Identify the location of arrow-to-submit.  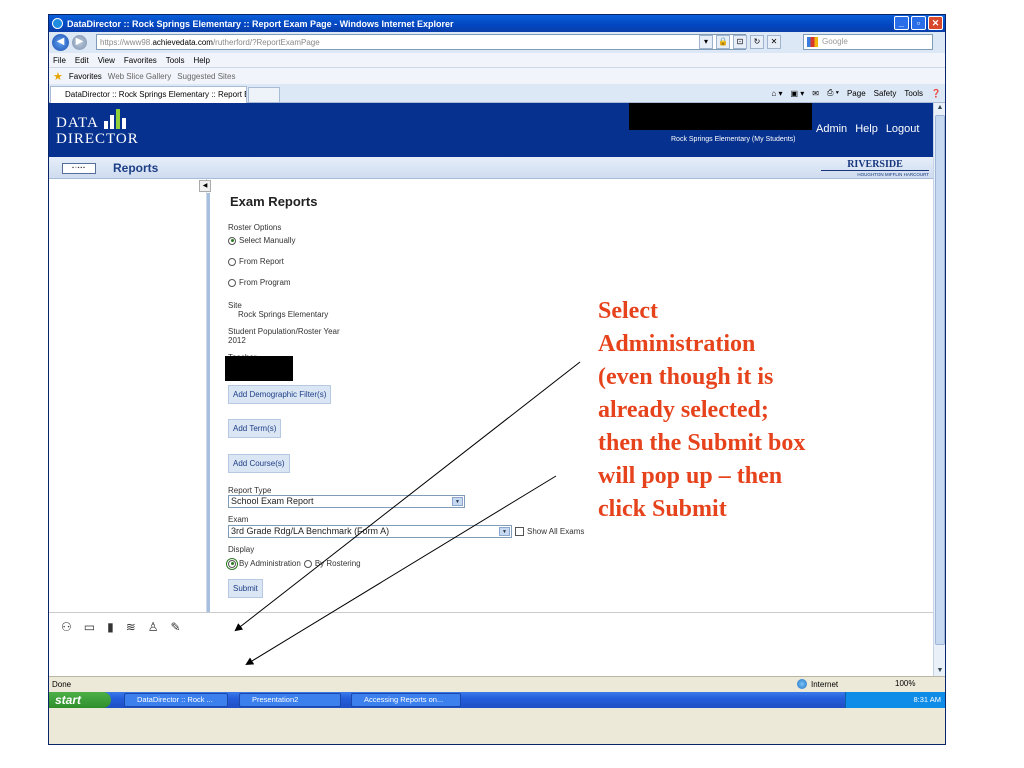
(401, 570).